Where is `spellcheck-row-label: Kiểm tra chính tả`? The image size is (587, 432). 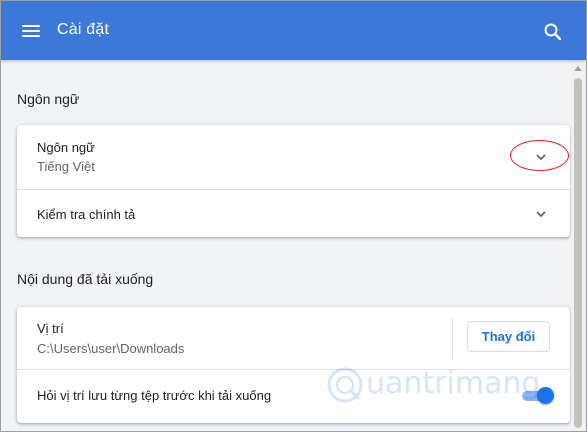
spellcheck-row-label: Kiểm tra chính tả is located at coordinates (86, 214).